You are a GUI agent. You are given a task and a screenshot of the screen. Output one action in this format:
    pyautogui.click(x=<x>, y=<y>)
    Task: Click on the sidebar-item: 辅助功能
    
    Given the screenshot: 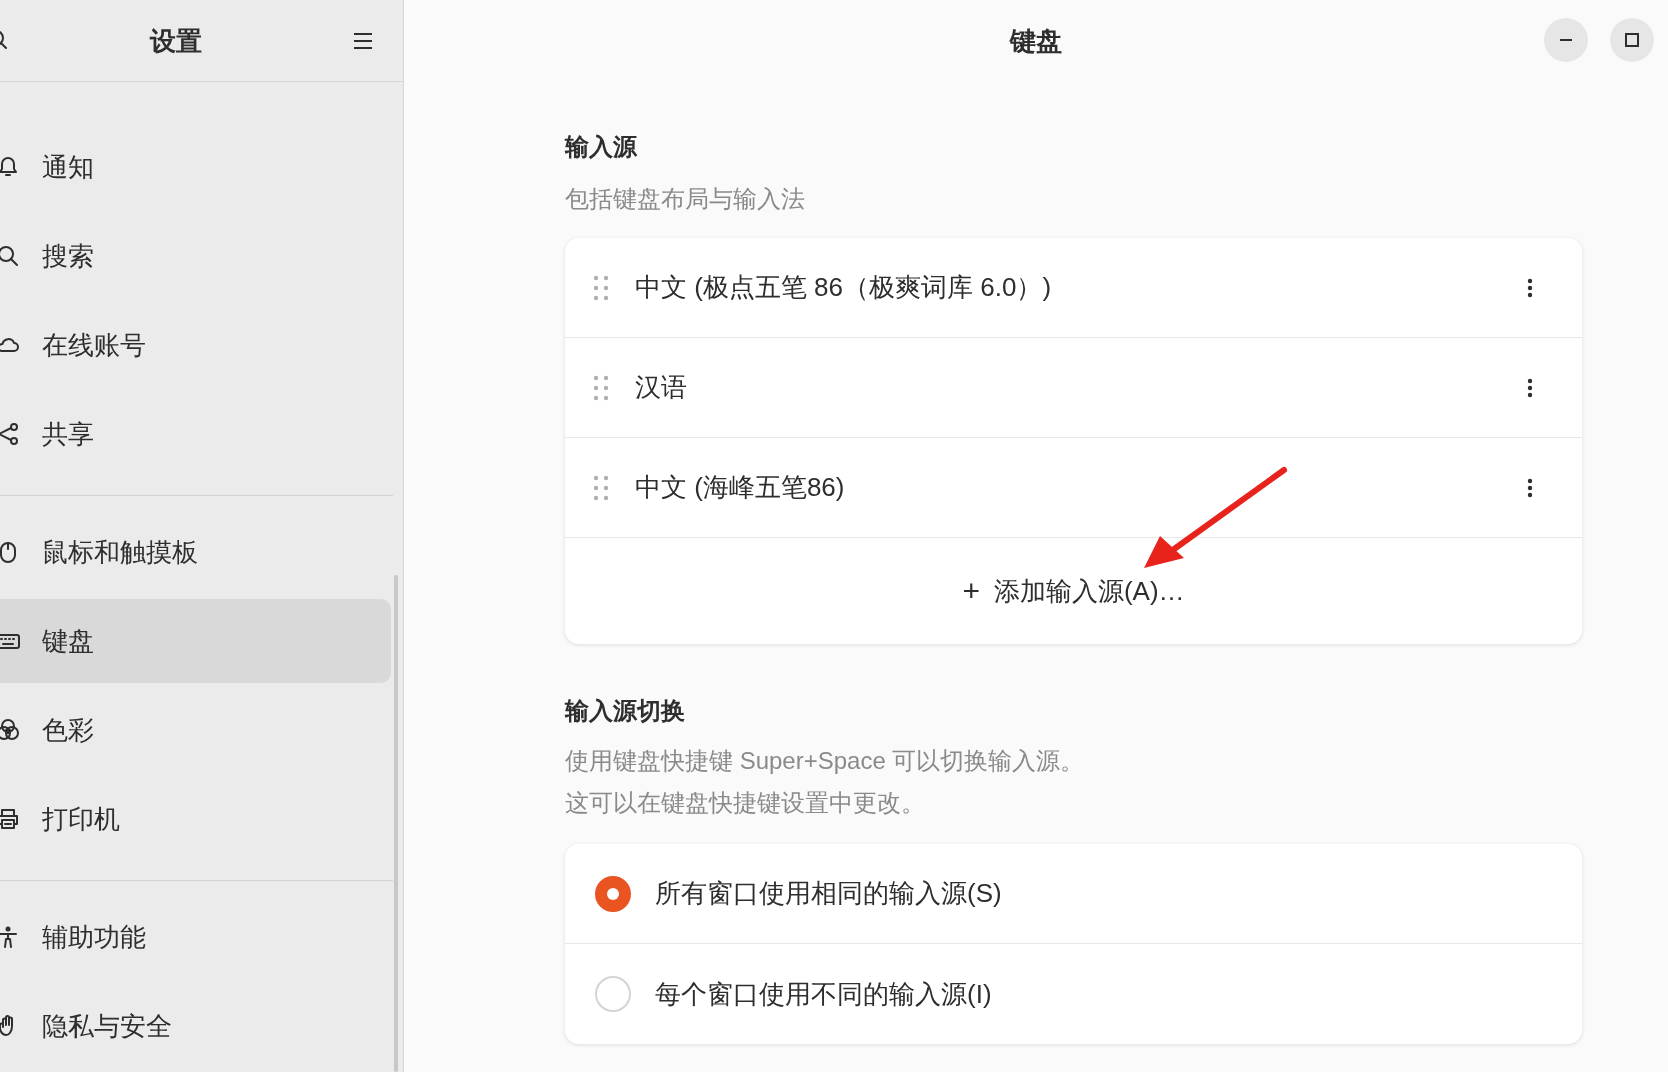 What is the action you would take?
    pyautogui.click(x=195, y=937)
    